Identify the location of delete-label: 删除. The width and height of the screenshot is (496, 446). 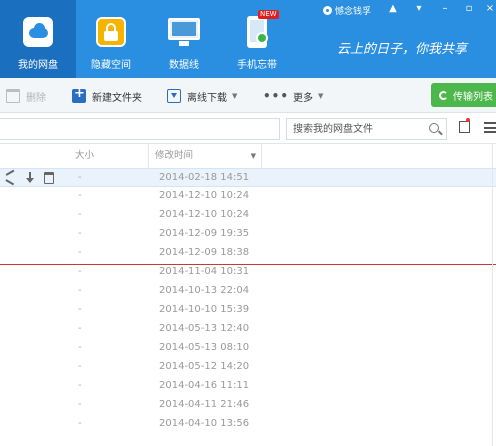
(36, 98).